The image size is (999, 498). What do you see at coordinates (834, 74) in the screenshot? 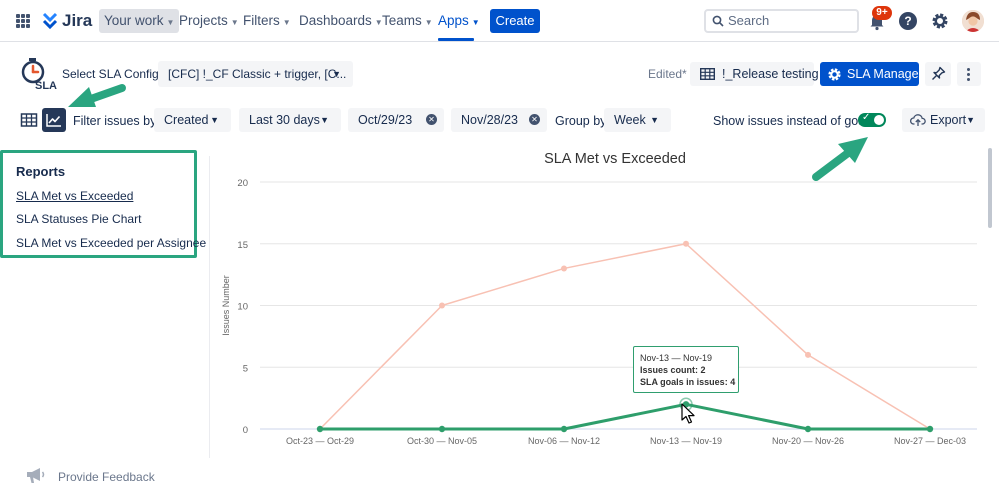
I see `gear-icon` at bounding box center [834, 74].